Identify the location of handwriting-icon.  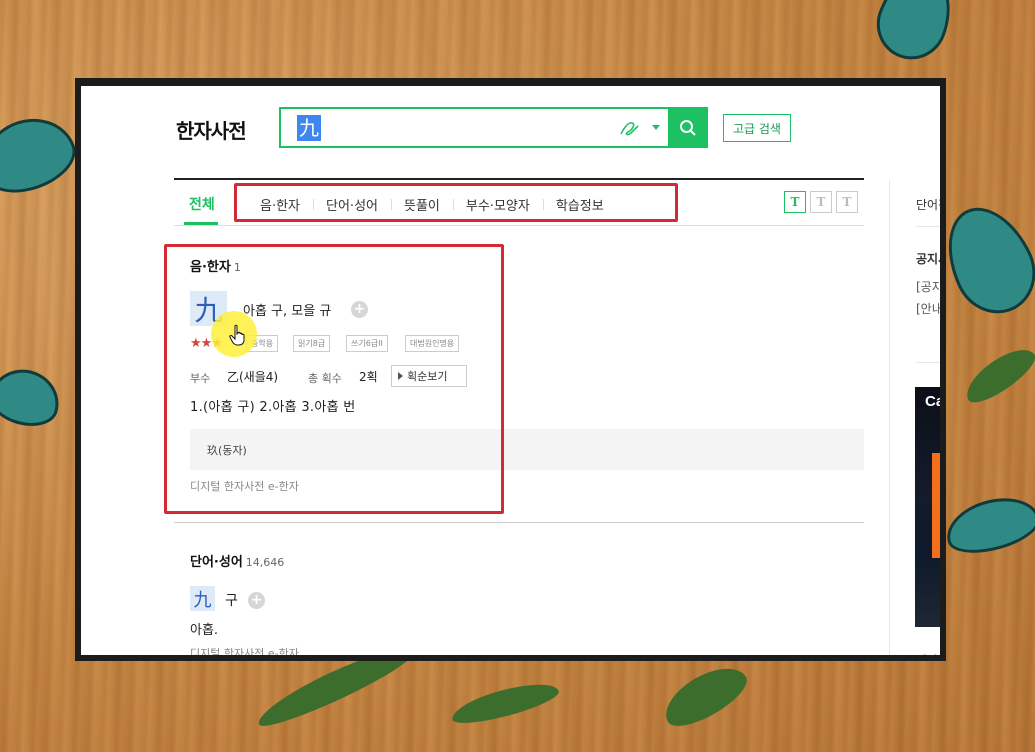
(630, 128).